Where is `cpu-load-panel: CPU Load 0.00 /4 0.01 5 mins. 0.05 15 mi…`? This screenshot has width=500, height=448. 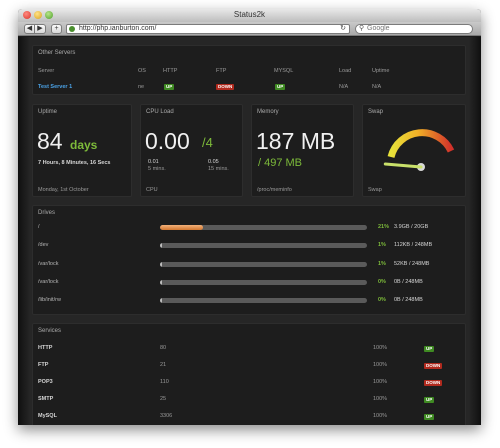
cpu-load-panel: CPU Load 0.00 /4 0.01 5 mins. 0.05 15 mi… is located at coordinates (191, 150).